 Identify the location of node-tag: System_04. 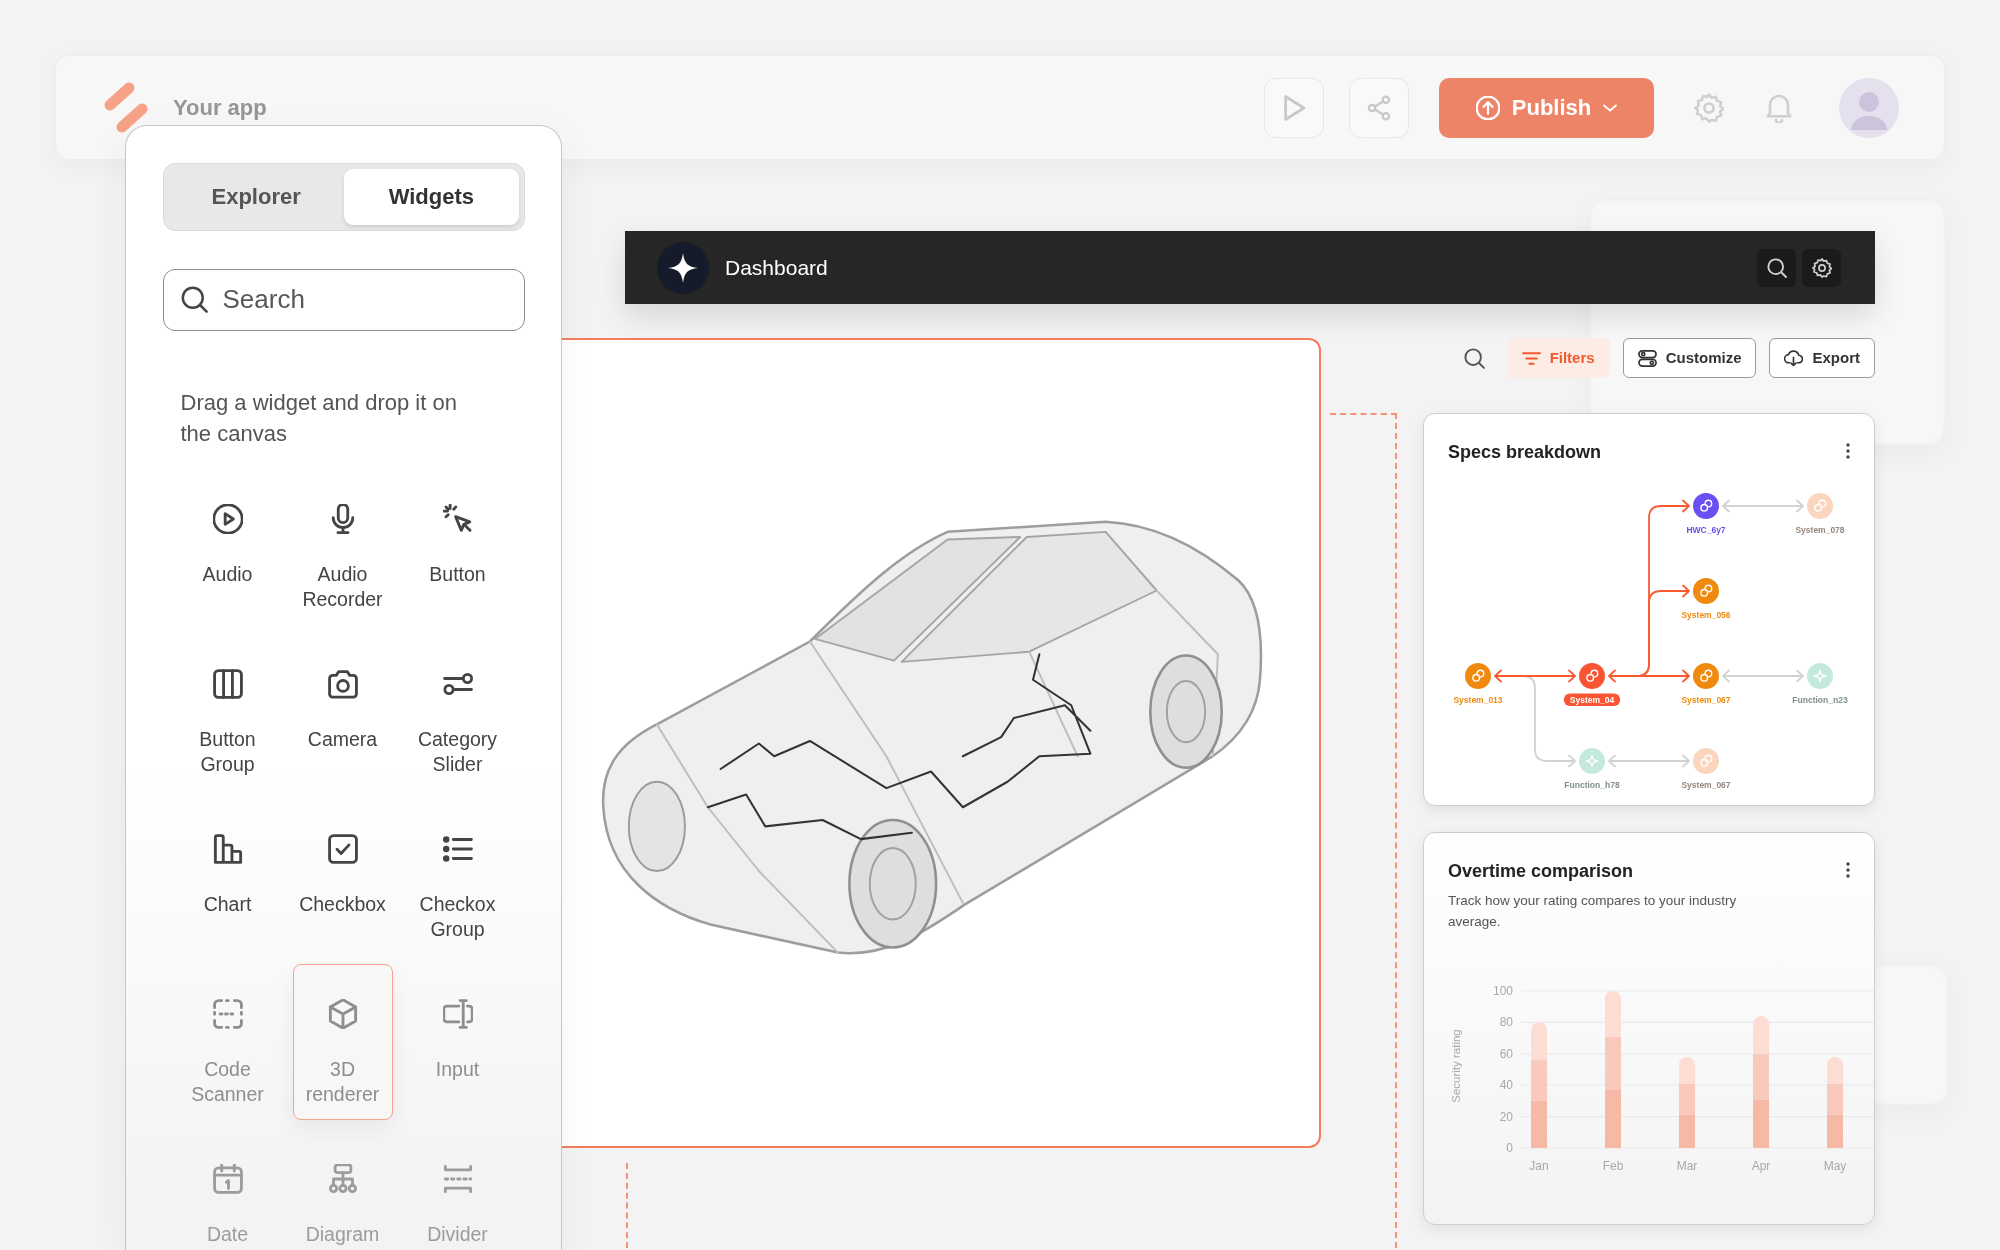
(1592, 699).